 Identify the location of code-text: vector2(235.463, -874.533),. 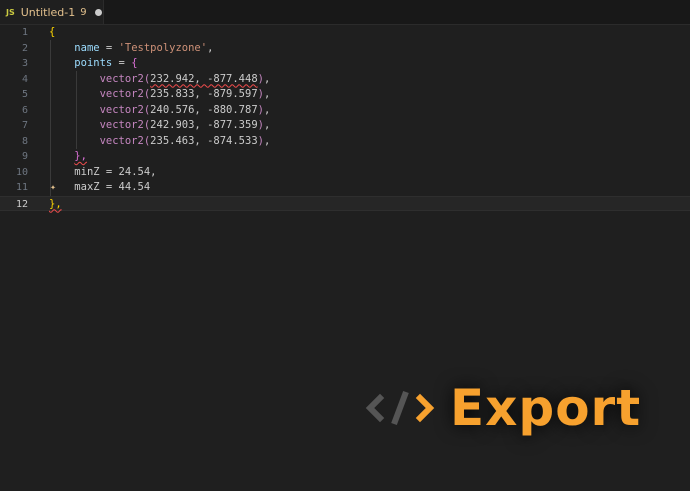
(160, 142).